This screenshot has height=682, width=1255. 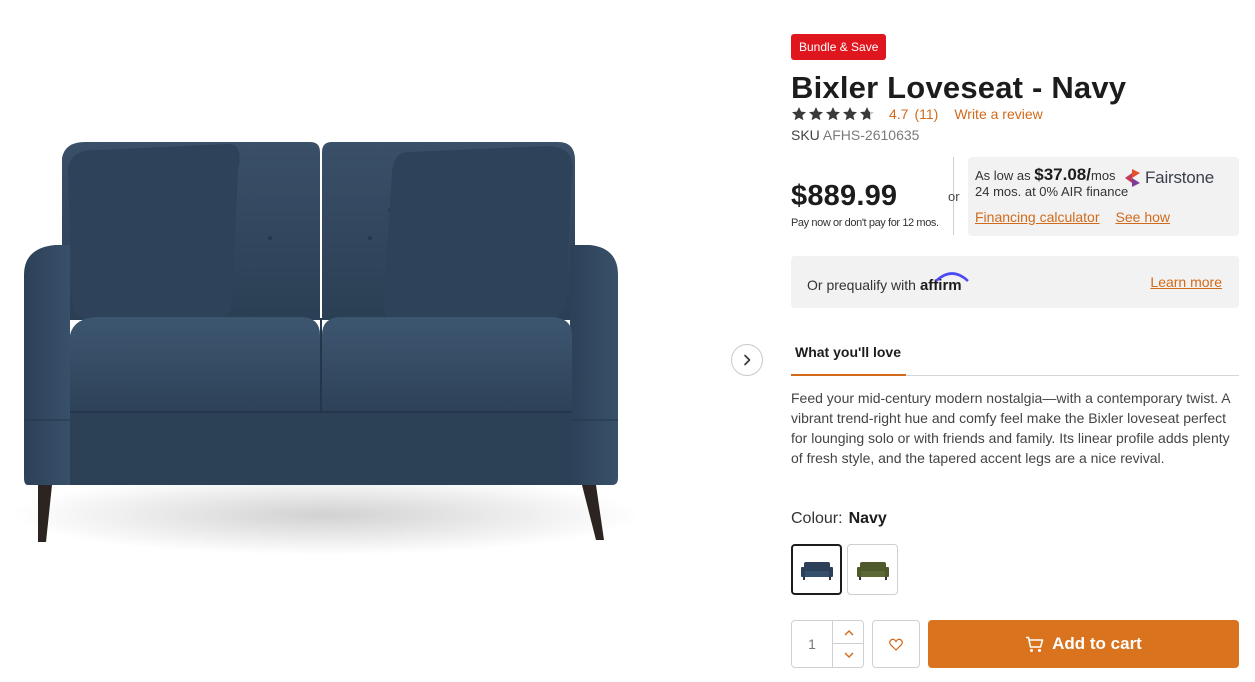 What do you see at coordinates (952, 277) in the screenshot?
I see `affirm-arc-icon` at bounding box center [952, 277].